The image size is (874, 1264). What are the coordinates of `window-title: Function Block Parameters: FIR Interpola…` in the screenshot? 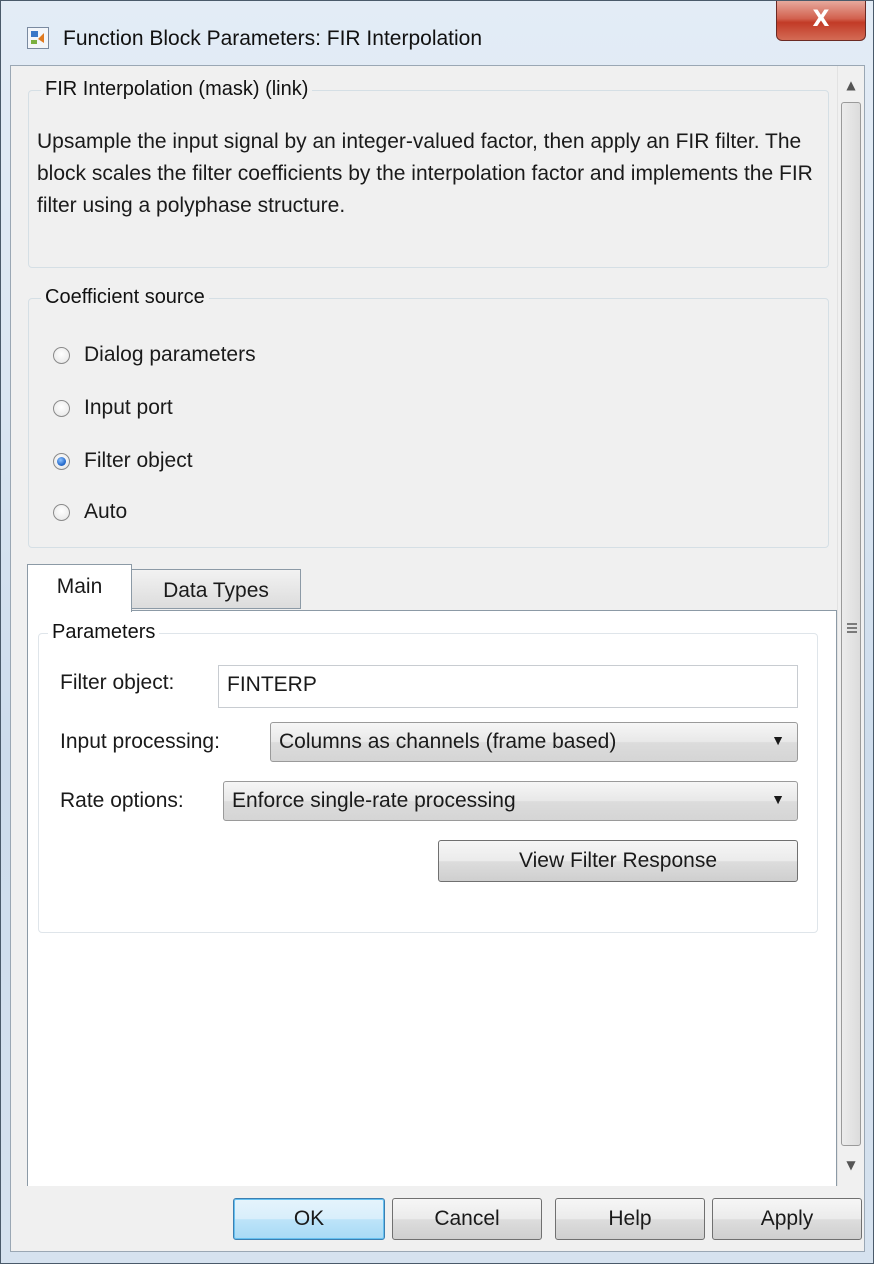 It's located at (273, 38).